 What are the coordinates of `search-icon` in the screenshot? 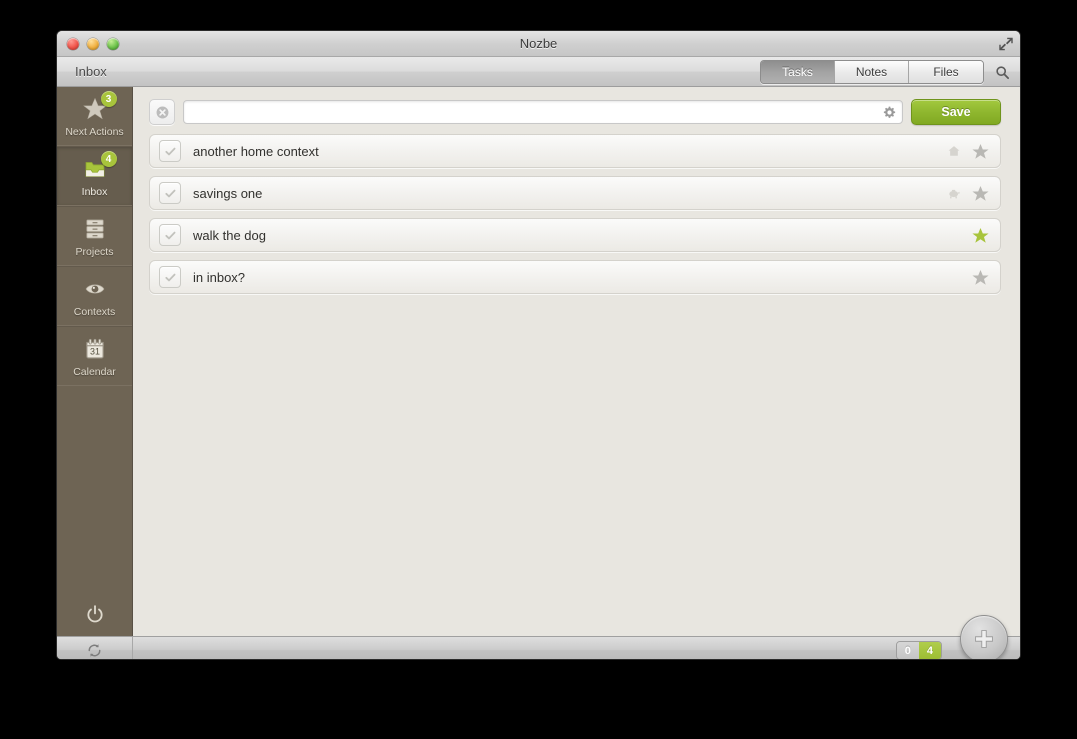 It's located at (1002, 72).